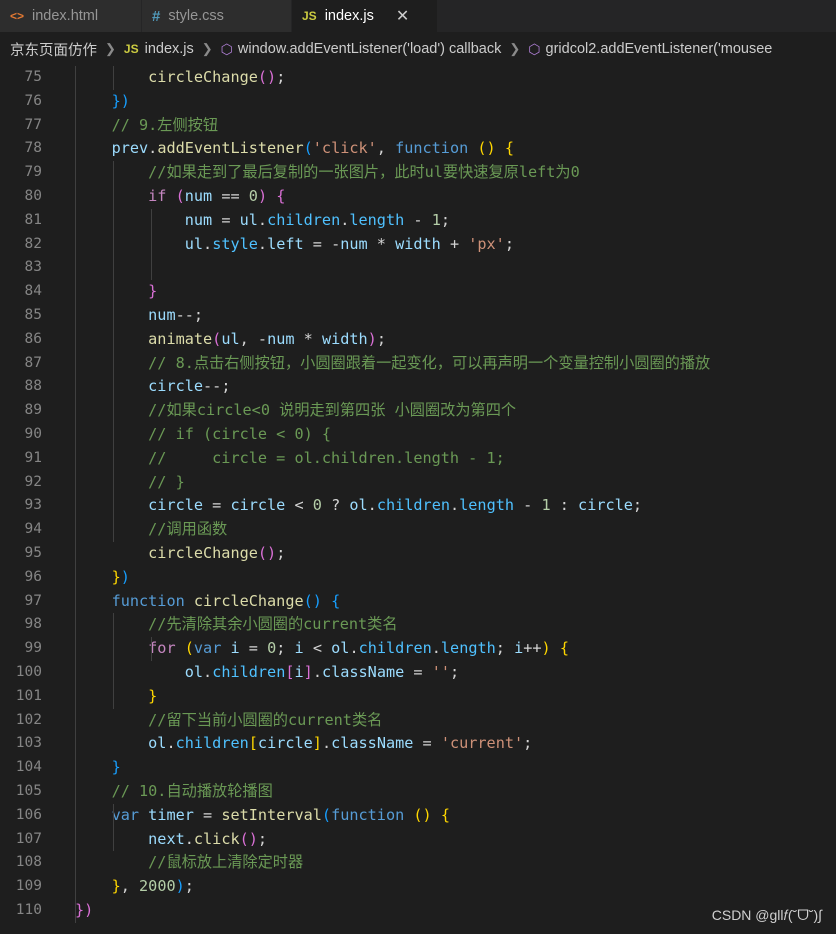 The image size is (836, 934). What do you see at coordinates (418, 792) in the screenshot?
I see `code-line: 105 // 10.自动播放轮播图` at bounding box center [418, 792].